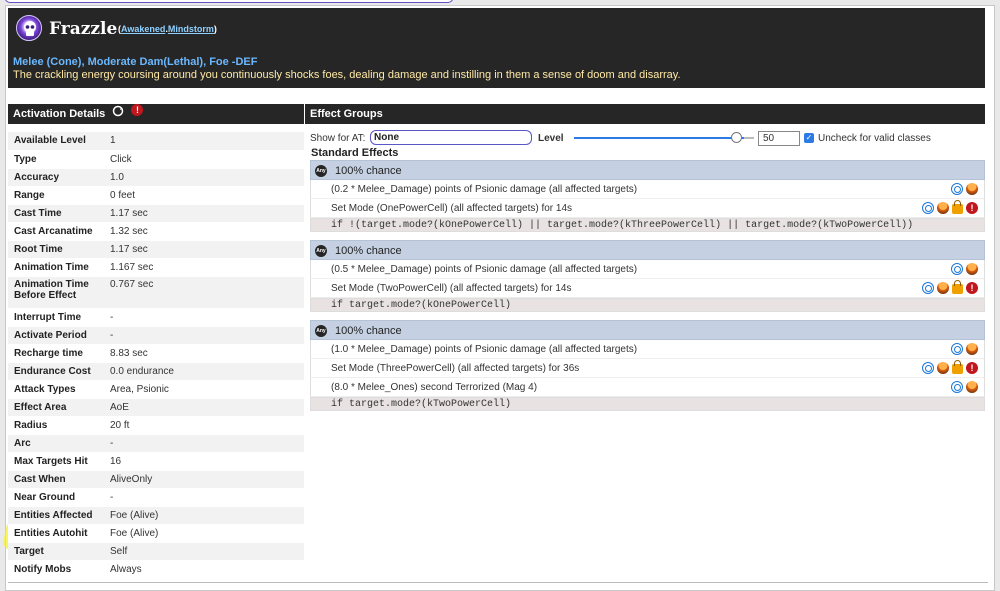 This screenshot has height=591, width=1000. I want to click on activation-row: Root Time 1.17 sec, so click(156, 249).